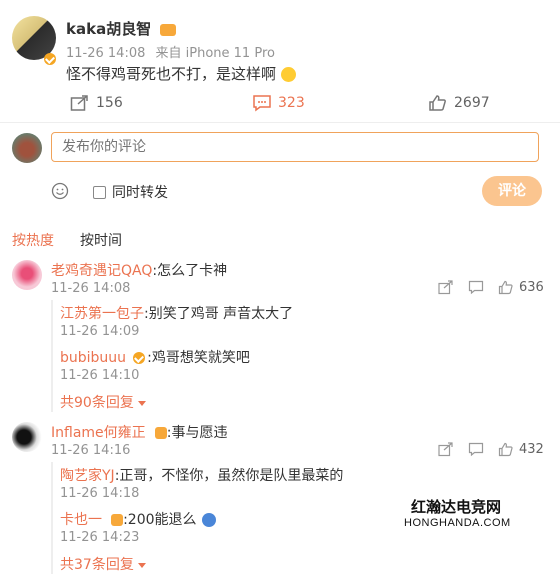 The image size is (560, 577). I want to click on watermark-en: HONGHANDA.COM, so click(457, 523).